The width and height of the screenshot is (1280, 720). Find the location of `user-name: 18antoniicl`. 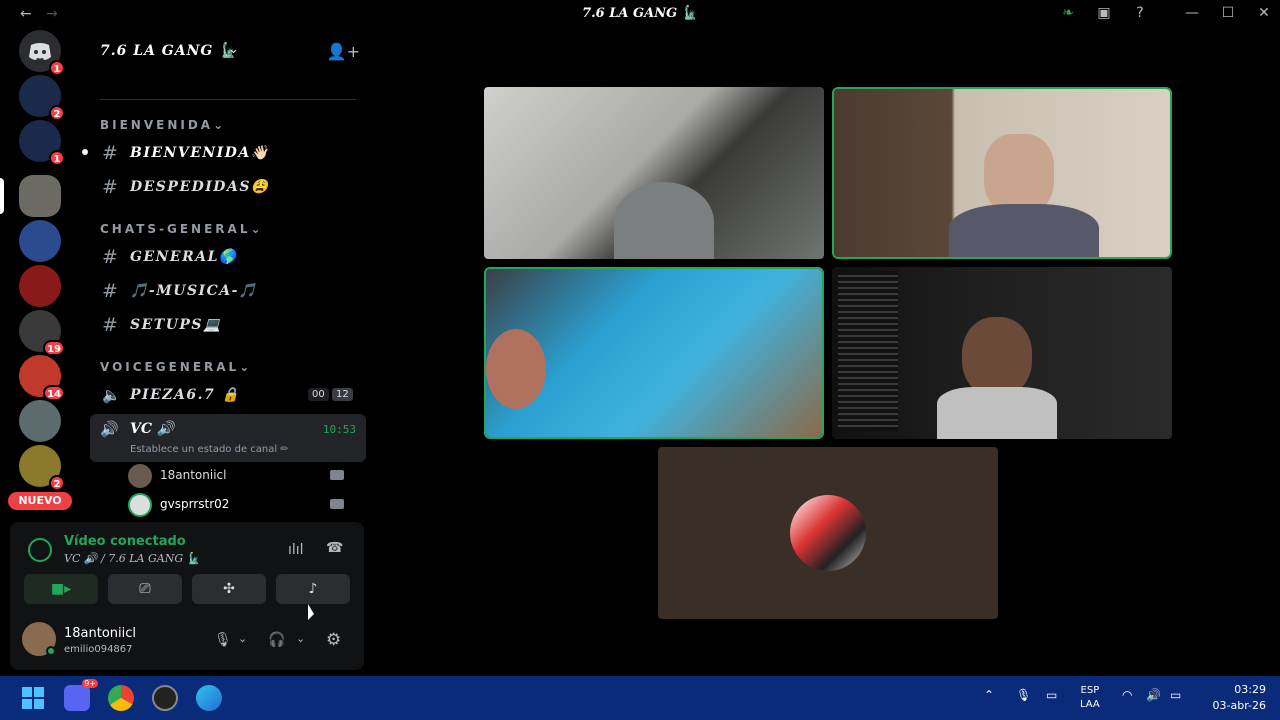

user-name: 18antoniicl is located at coordinates (100, 633).